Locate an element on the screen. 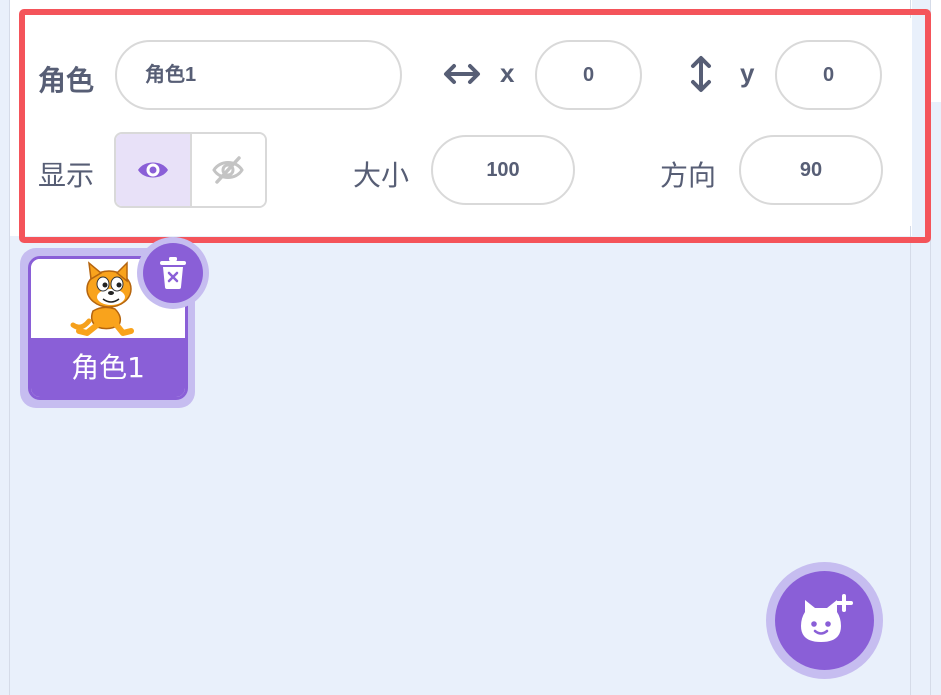  pane-left-border is located at coordinates (9, 347).